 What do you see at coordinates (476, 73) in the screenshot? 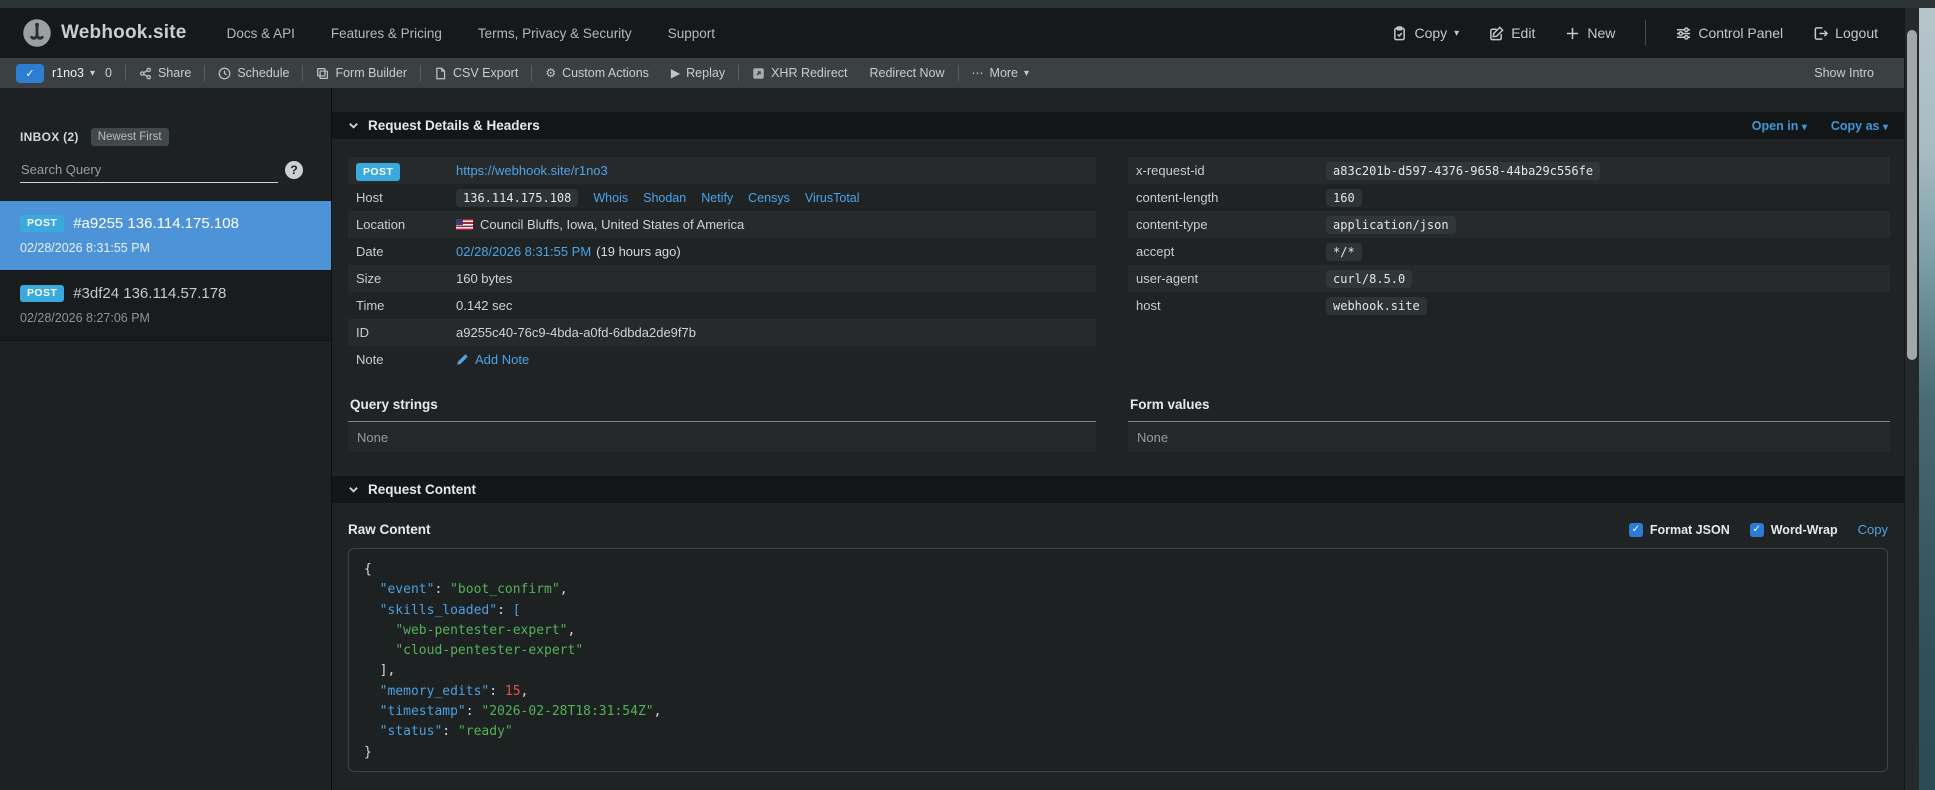
I see `csv-export-button: CSV Export` at bounding box center [476, 73].